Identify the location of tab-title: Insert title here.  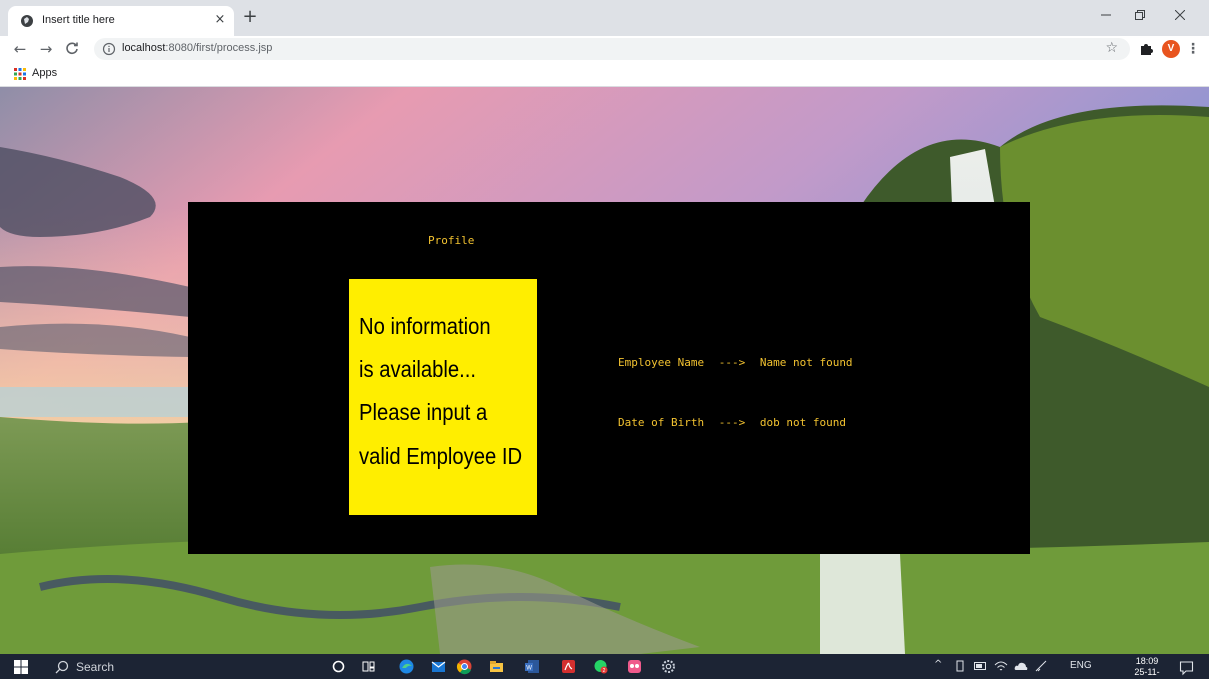
(78, 20).